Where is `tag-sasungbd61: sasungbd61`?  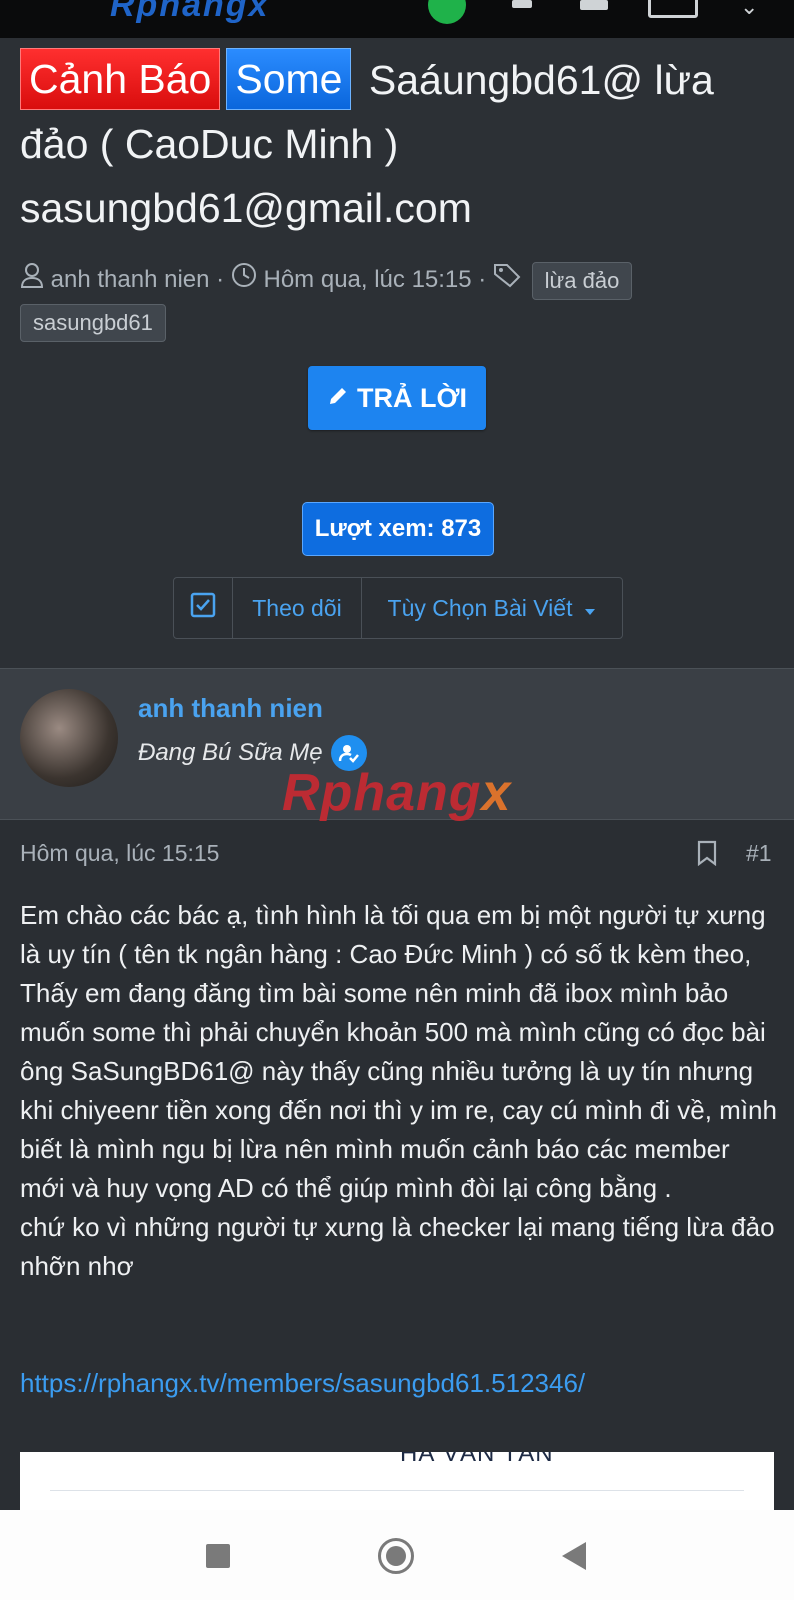
tag-sasungbd61: sasungbd61 is located at coordinates (93, 323).